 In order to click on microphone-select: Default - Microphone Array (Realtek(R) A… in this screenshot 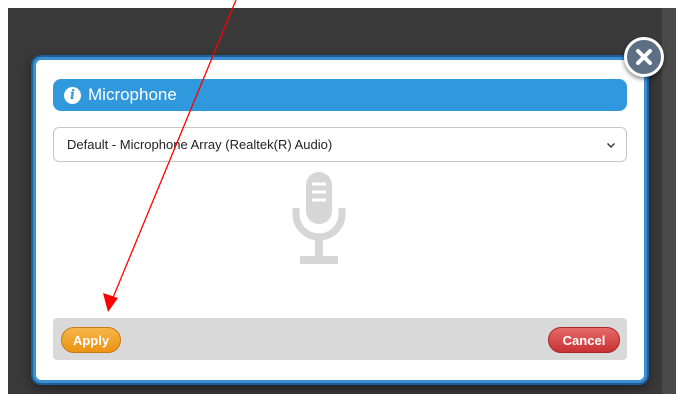, I will do `click(340, 144)`.